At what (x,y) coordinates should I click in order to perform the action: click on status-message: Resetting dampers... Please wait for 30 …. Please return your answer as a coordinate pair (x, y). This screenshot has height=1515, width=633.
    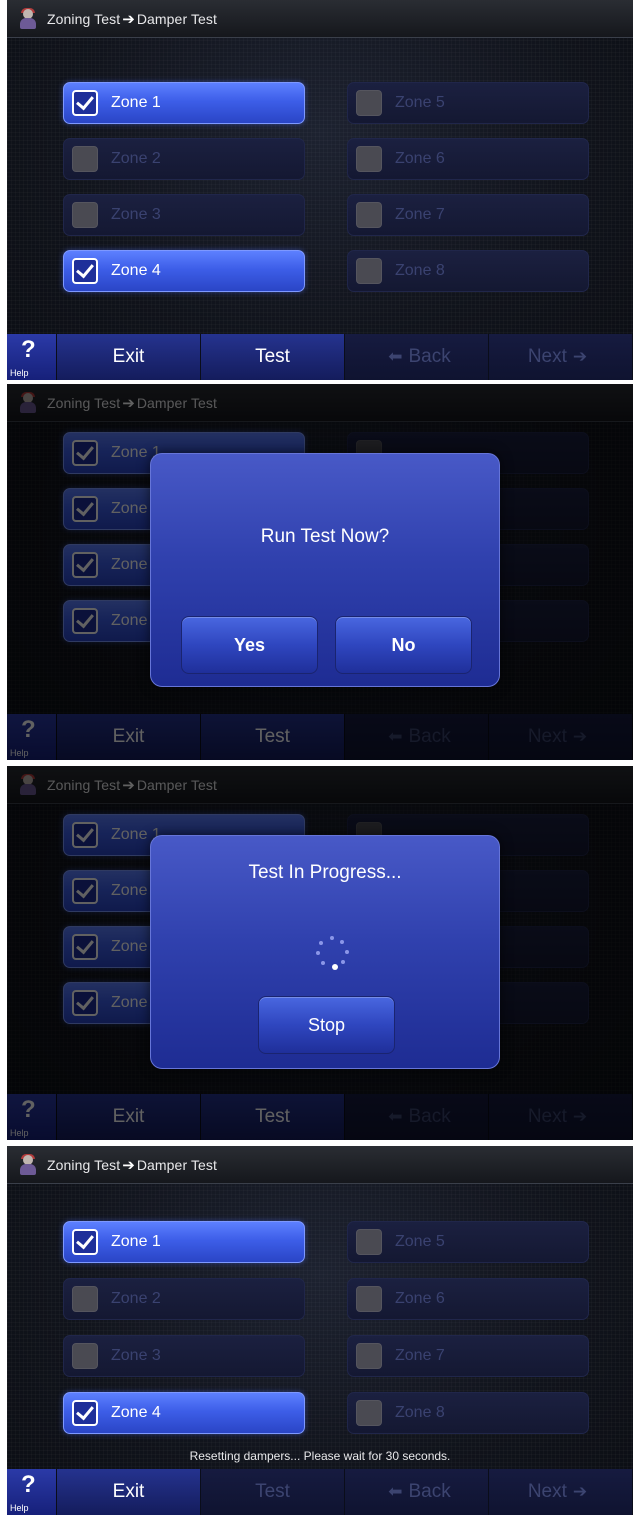
    Looking at the image, I should click on (320, 1456).